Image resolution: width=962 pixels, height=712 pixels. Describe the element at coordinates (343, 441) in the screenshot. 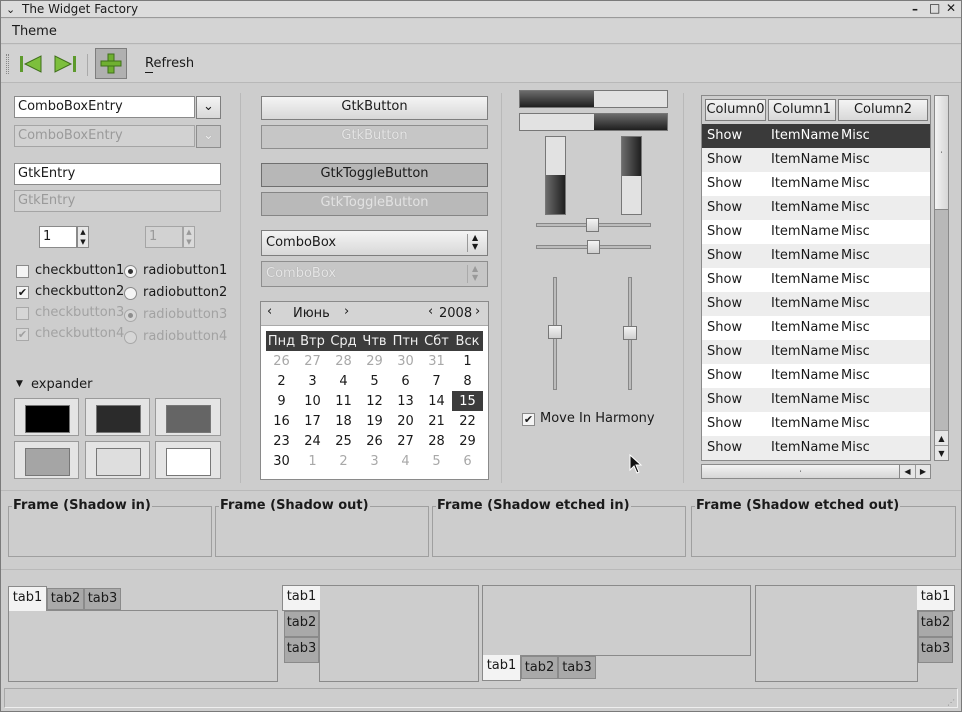

I see `calendar-day: 25` at that location.